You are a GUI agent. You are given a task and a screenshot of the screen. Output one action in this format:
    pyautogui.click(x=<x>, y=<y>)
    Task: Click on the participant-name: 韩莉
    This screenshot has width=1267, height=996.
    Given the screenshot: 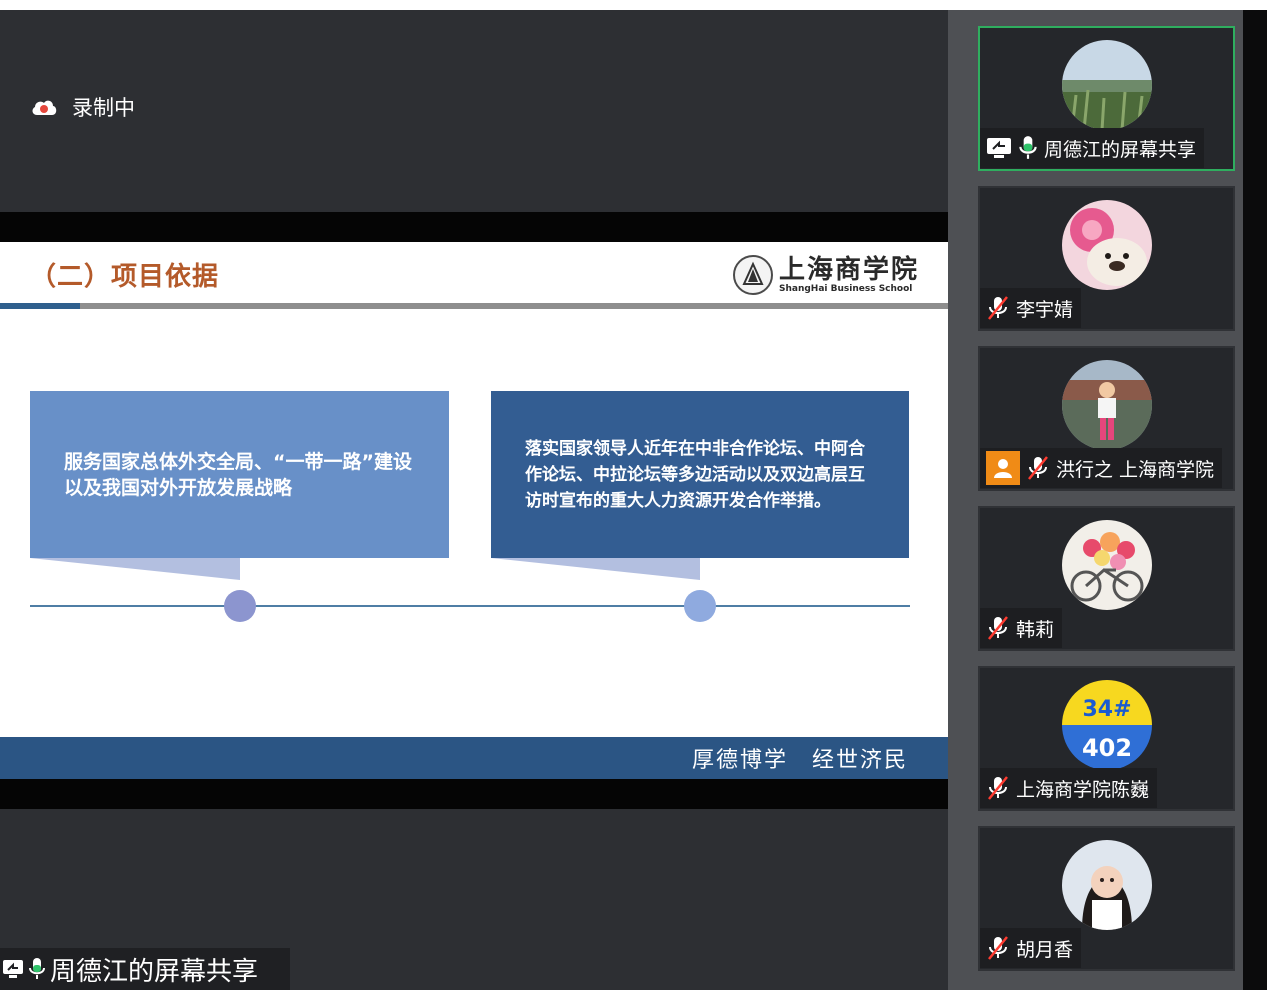 What is the action you would take?
    pyautogui.click(x=1035, y=629)
    